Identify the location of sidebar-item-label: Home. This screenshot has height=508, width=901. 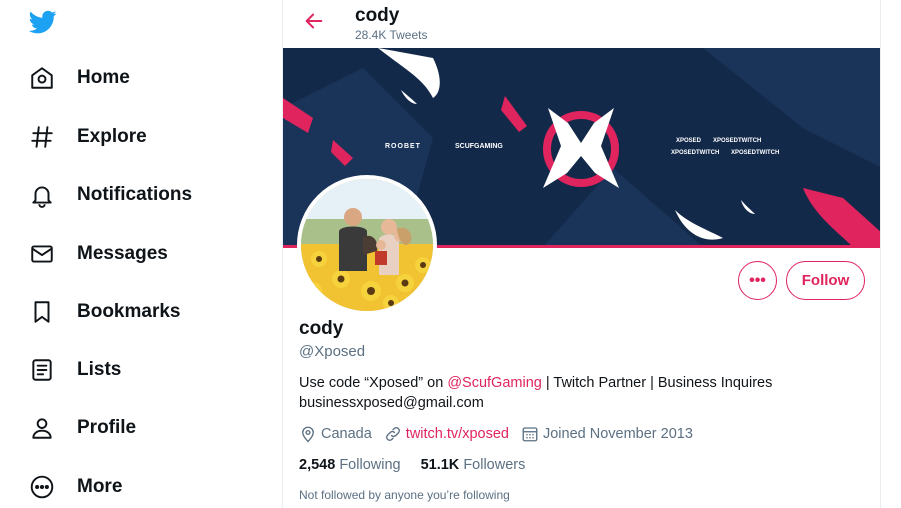
(103, 77).